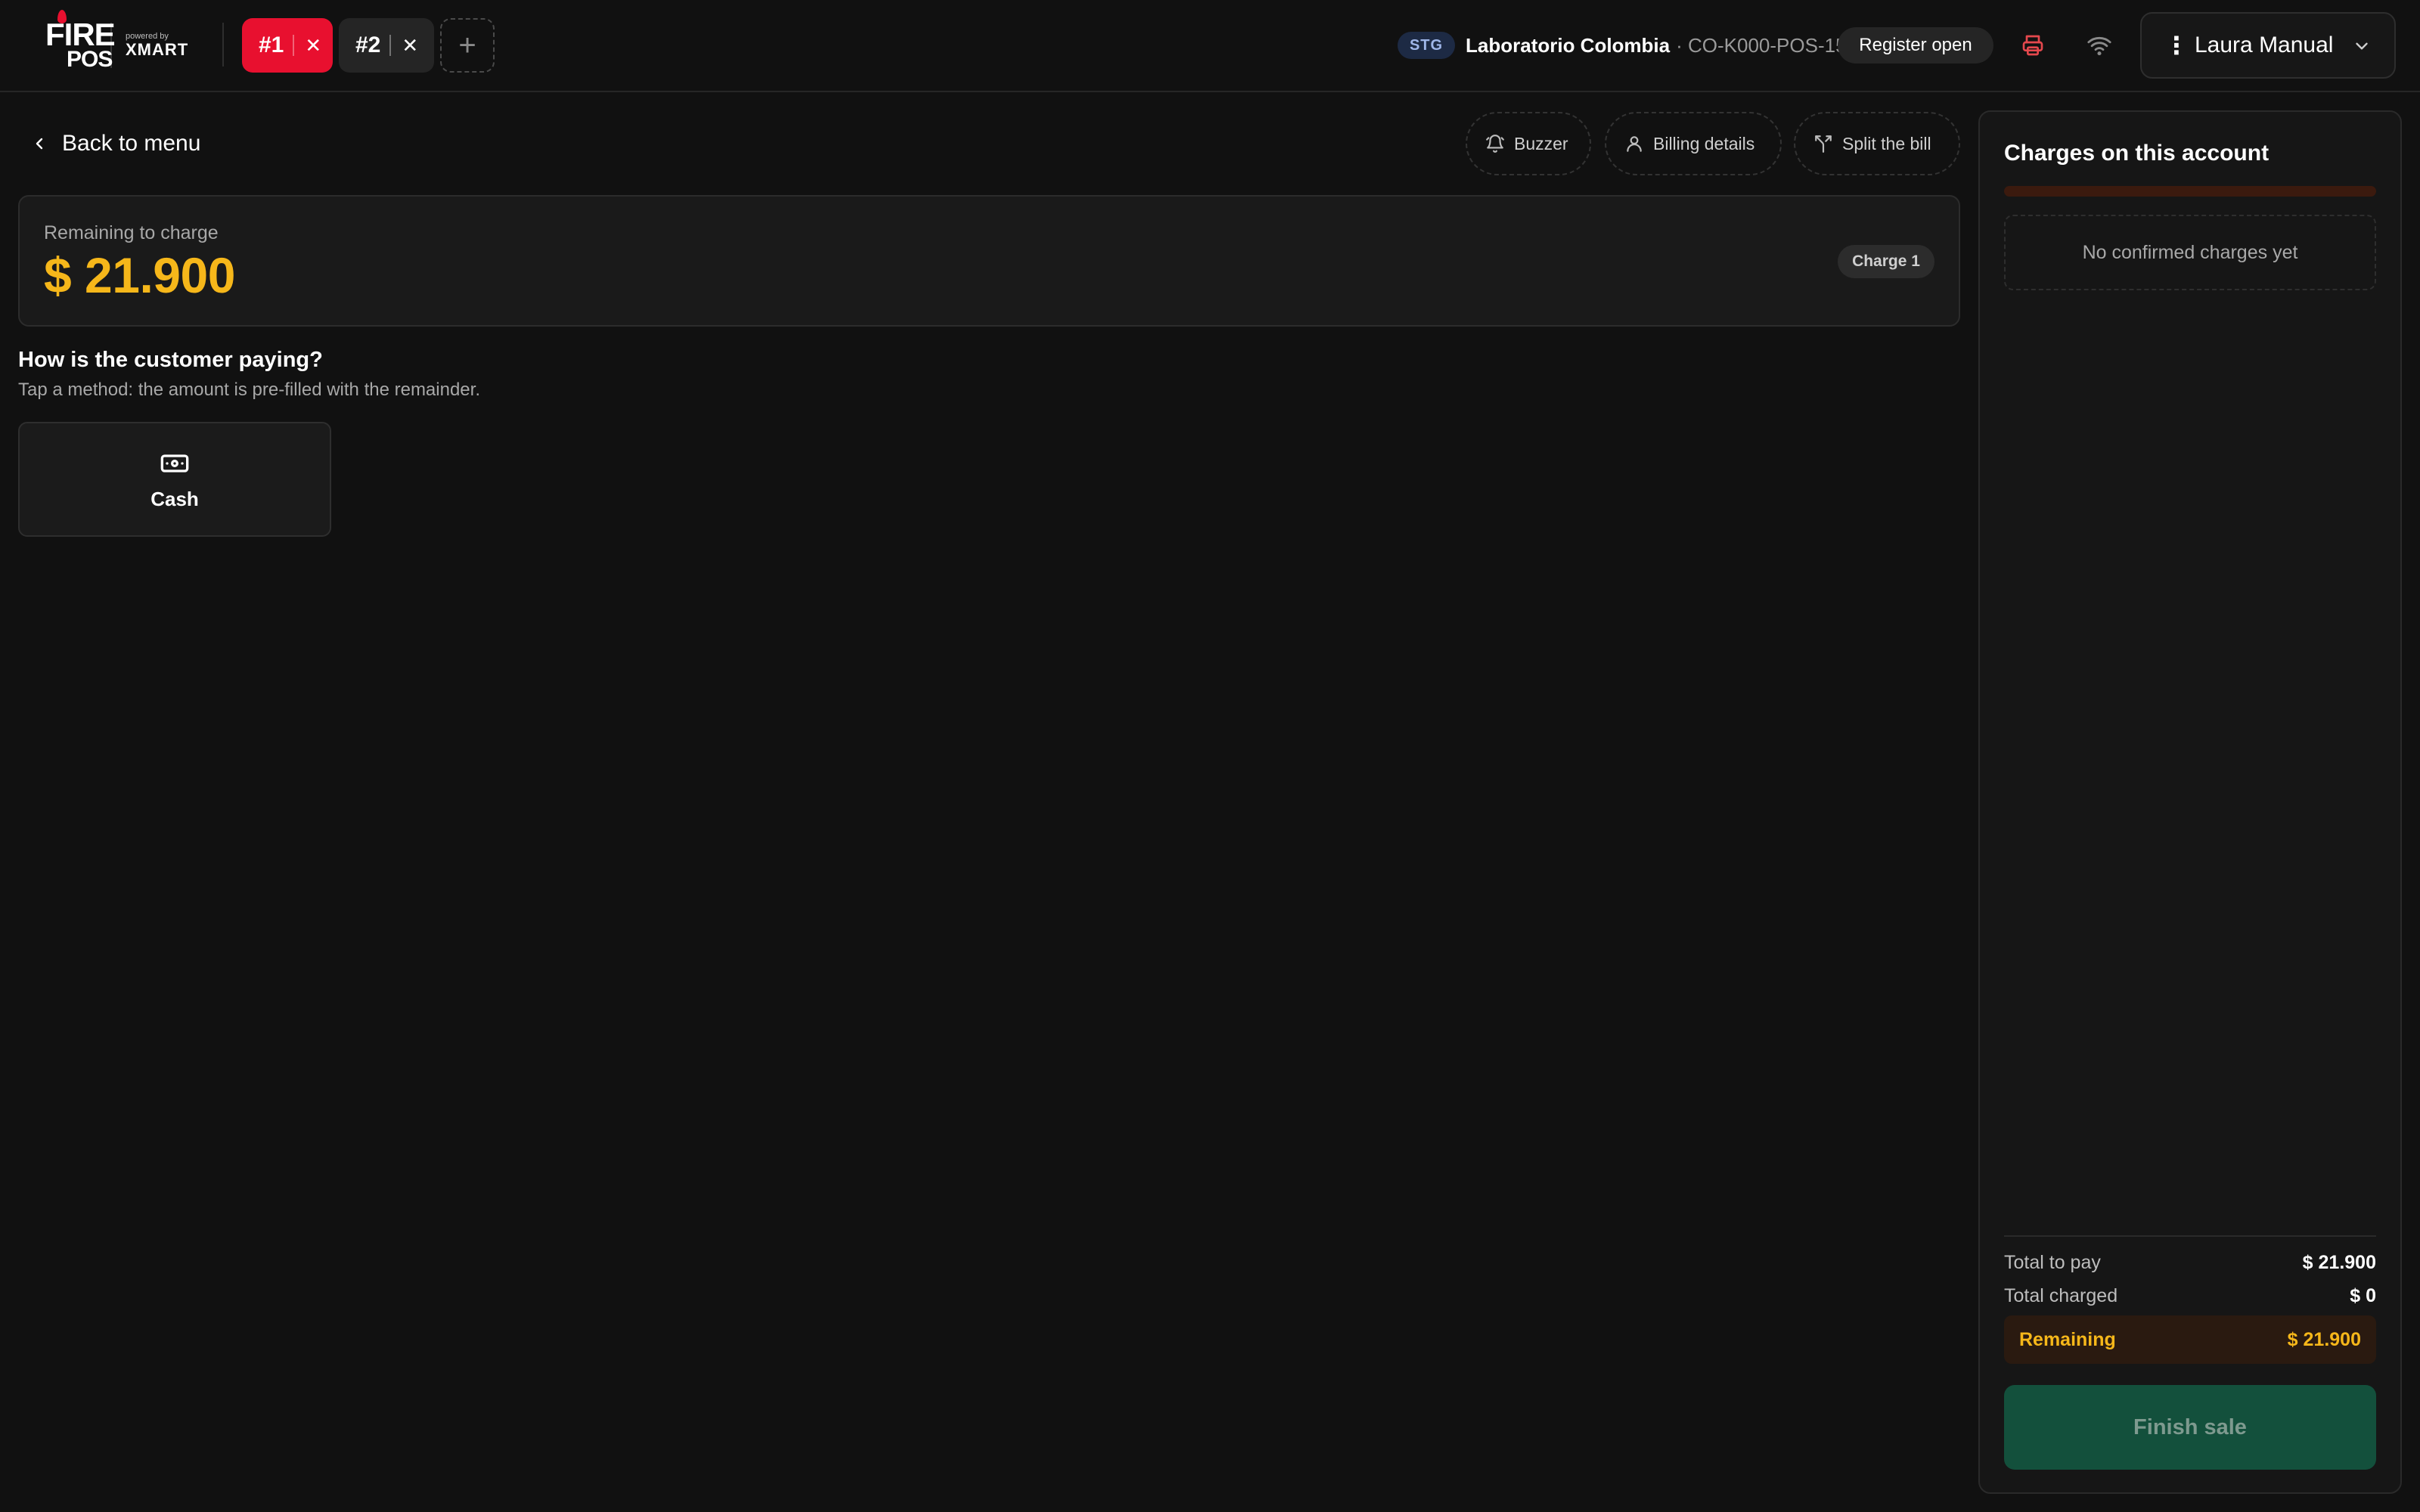 This screenshot has width=2420, height=1512. What do you see at coordinates (2033, 46) in the screenshot?
I see `printer-icon` at bounding box center [2033, 46].